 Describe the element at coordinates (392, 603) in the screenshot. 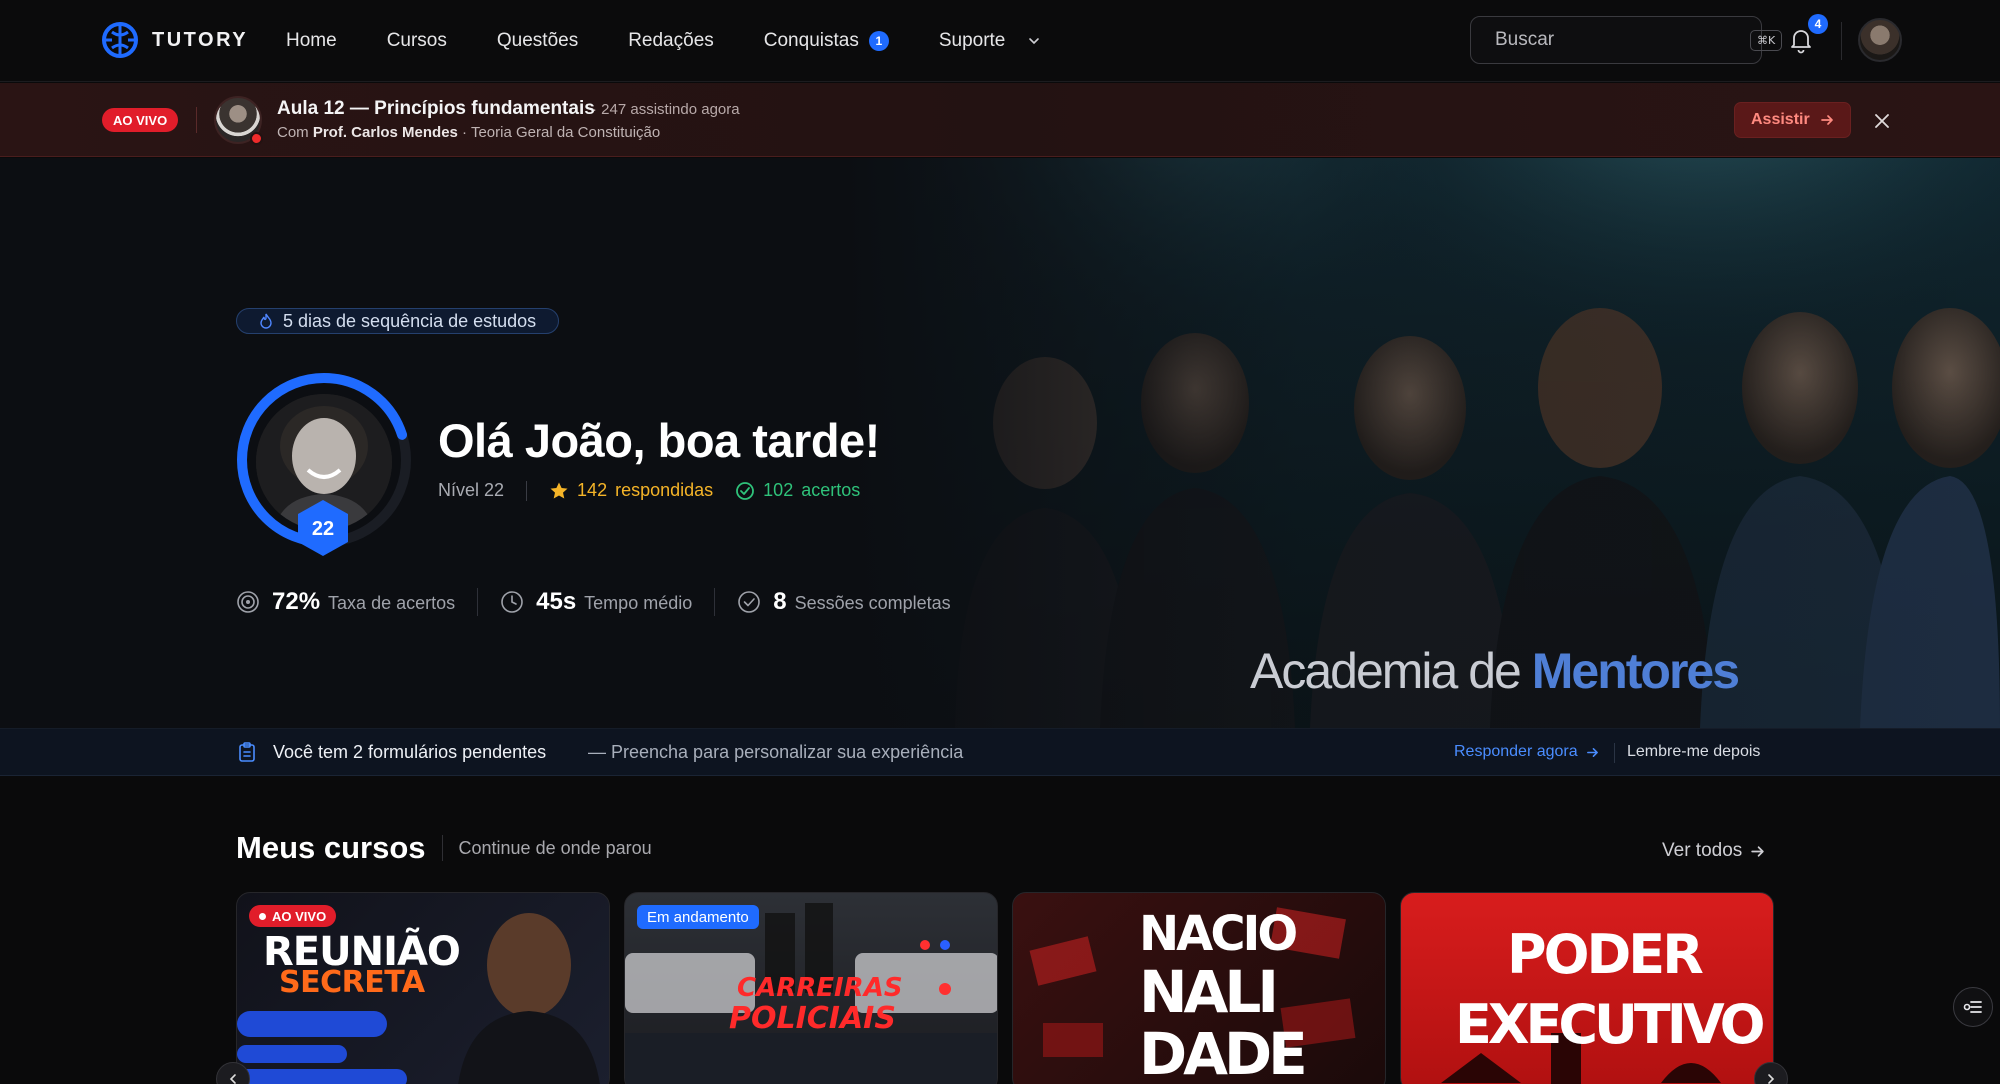

I see `accuracy-label: Taxa de acertos` at that location.